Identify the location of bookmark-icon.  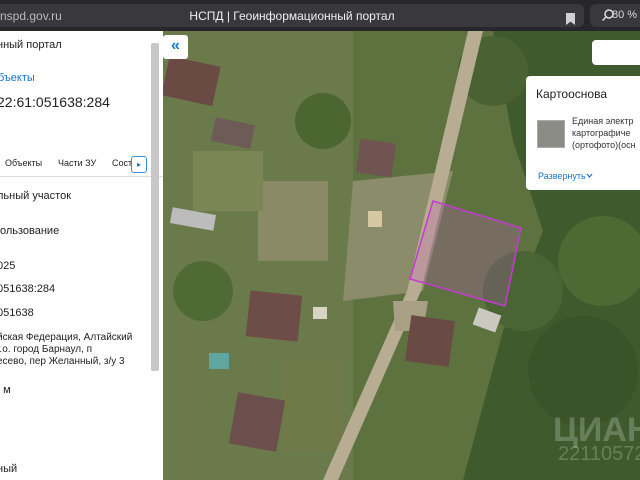
(570, 19).